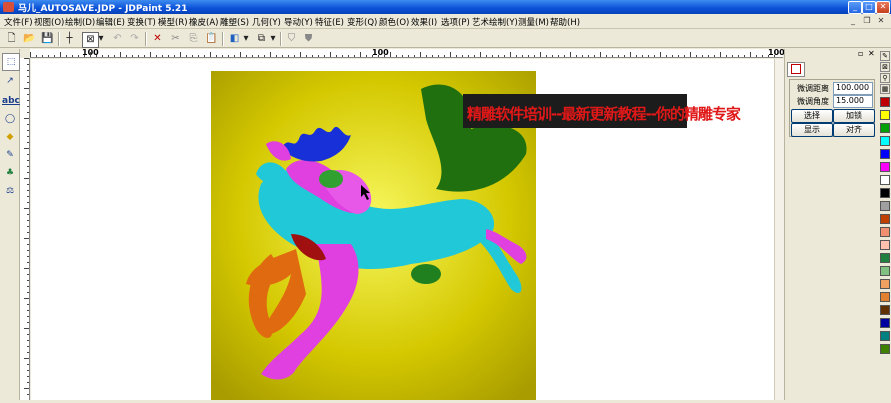 This screenshot has width=891, height=403. Describe the element at coordinates (47, 39) in the screenshot. I see `save-icon: 💾` at that location.